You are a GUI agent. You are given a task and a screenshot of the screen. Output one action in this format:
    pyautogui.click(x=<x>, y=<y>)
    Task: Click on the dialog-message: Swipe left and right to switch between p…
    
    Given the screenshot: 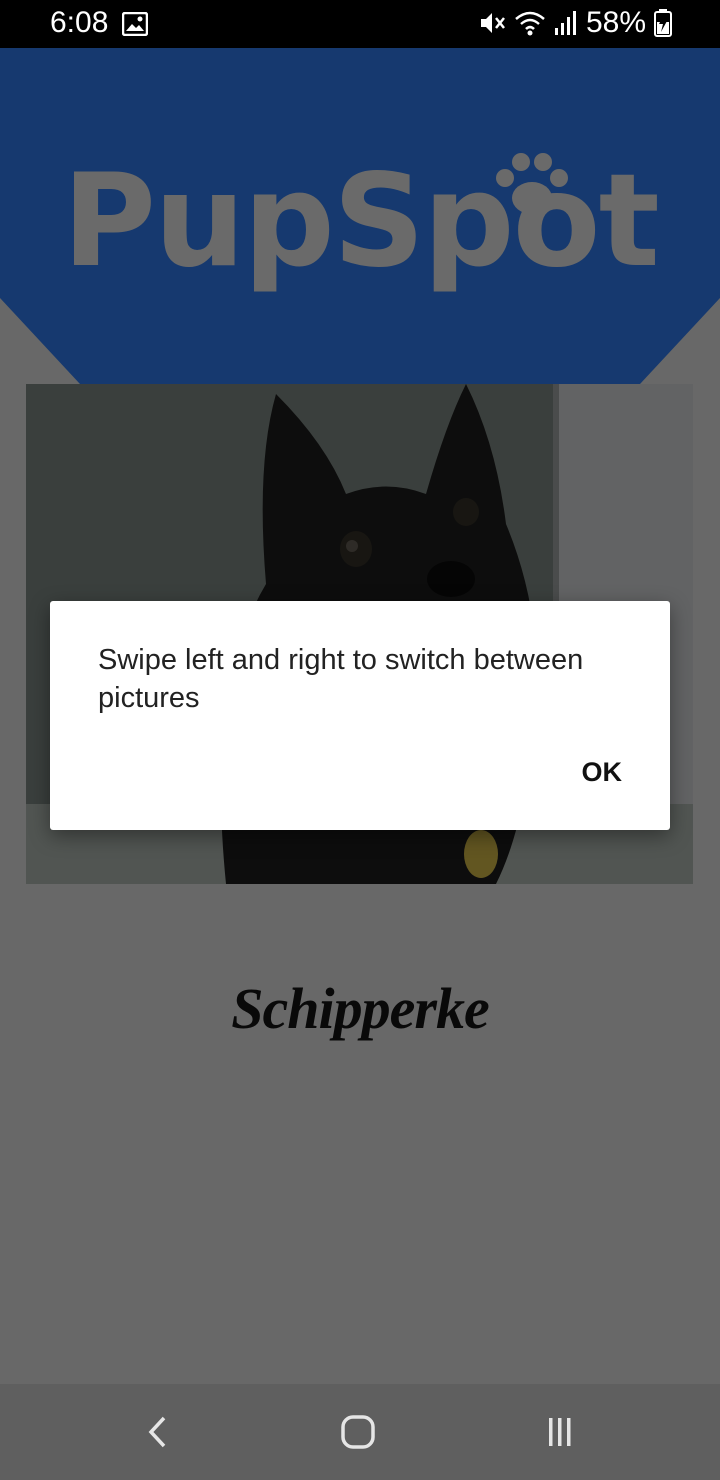 What is the action you would take?
    pyautogui.click(x=341, y=679)
    